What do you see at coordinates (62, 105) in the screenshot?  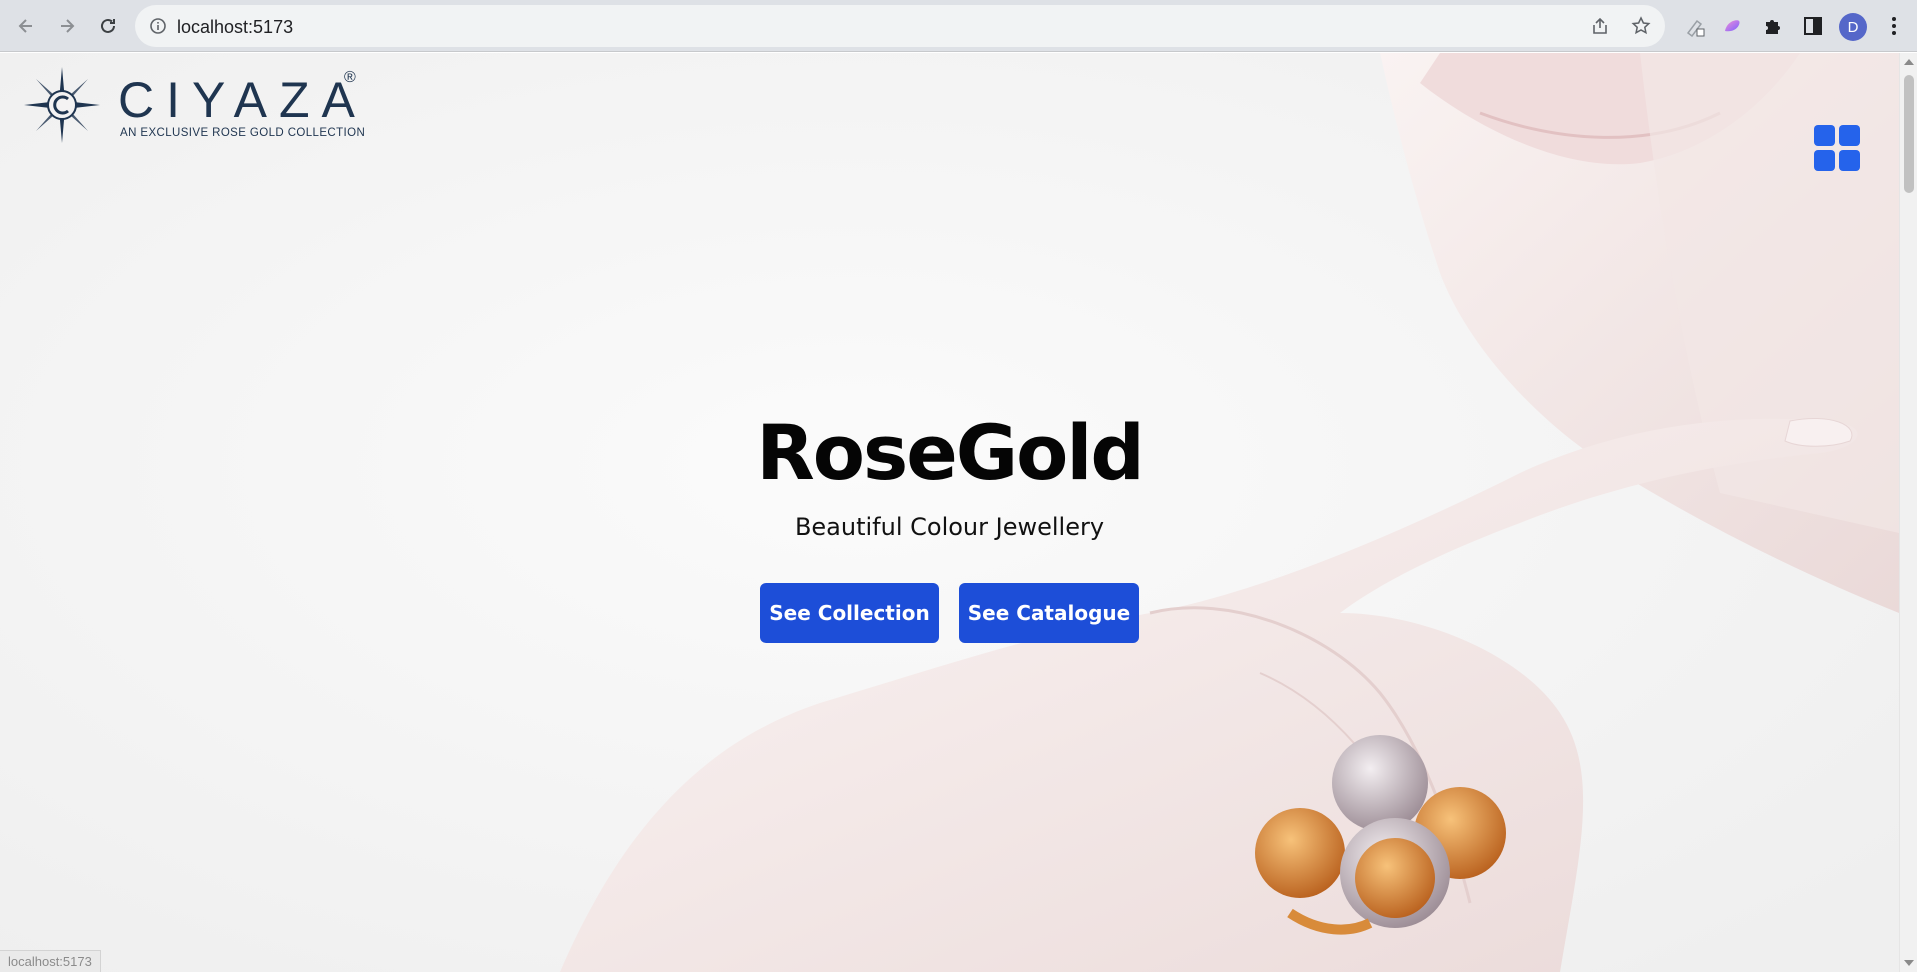 I see `star-emblem-icon` at bounding box center [62, 105].